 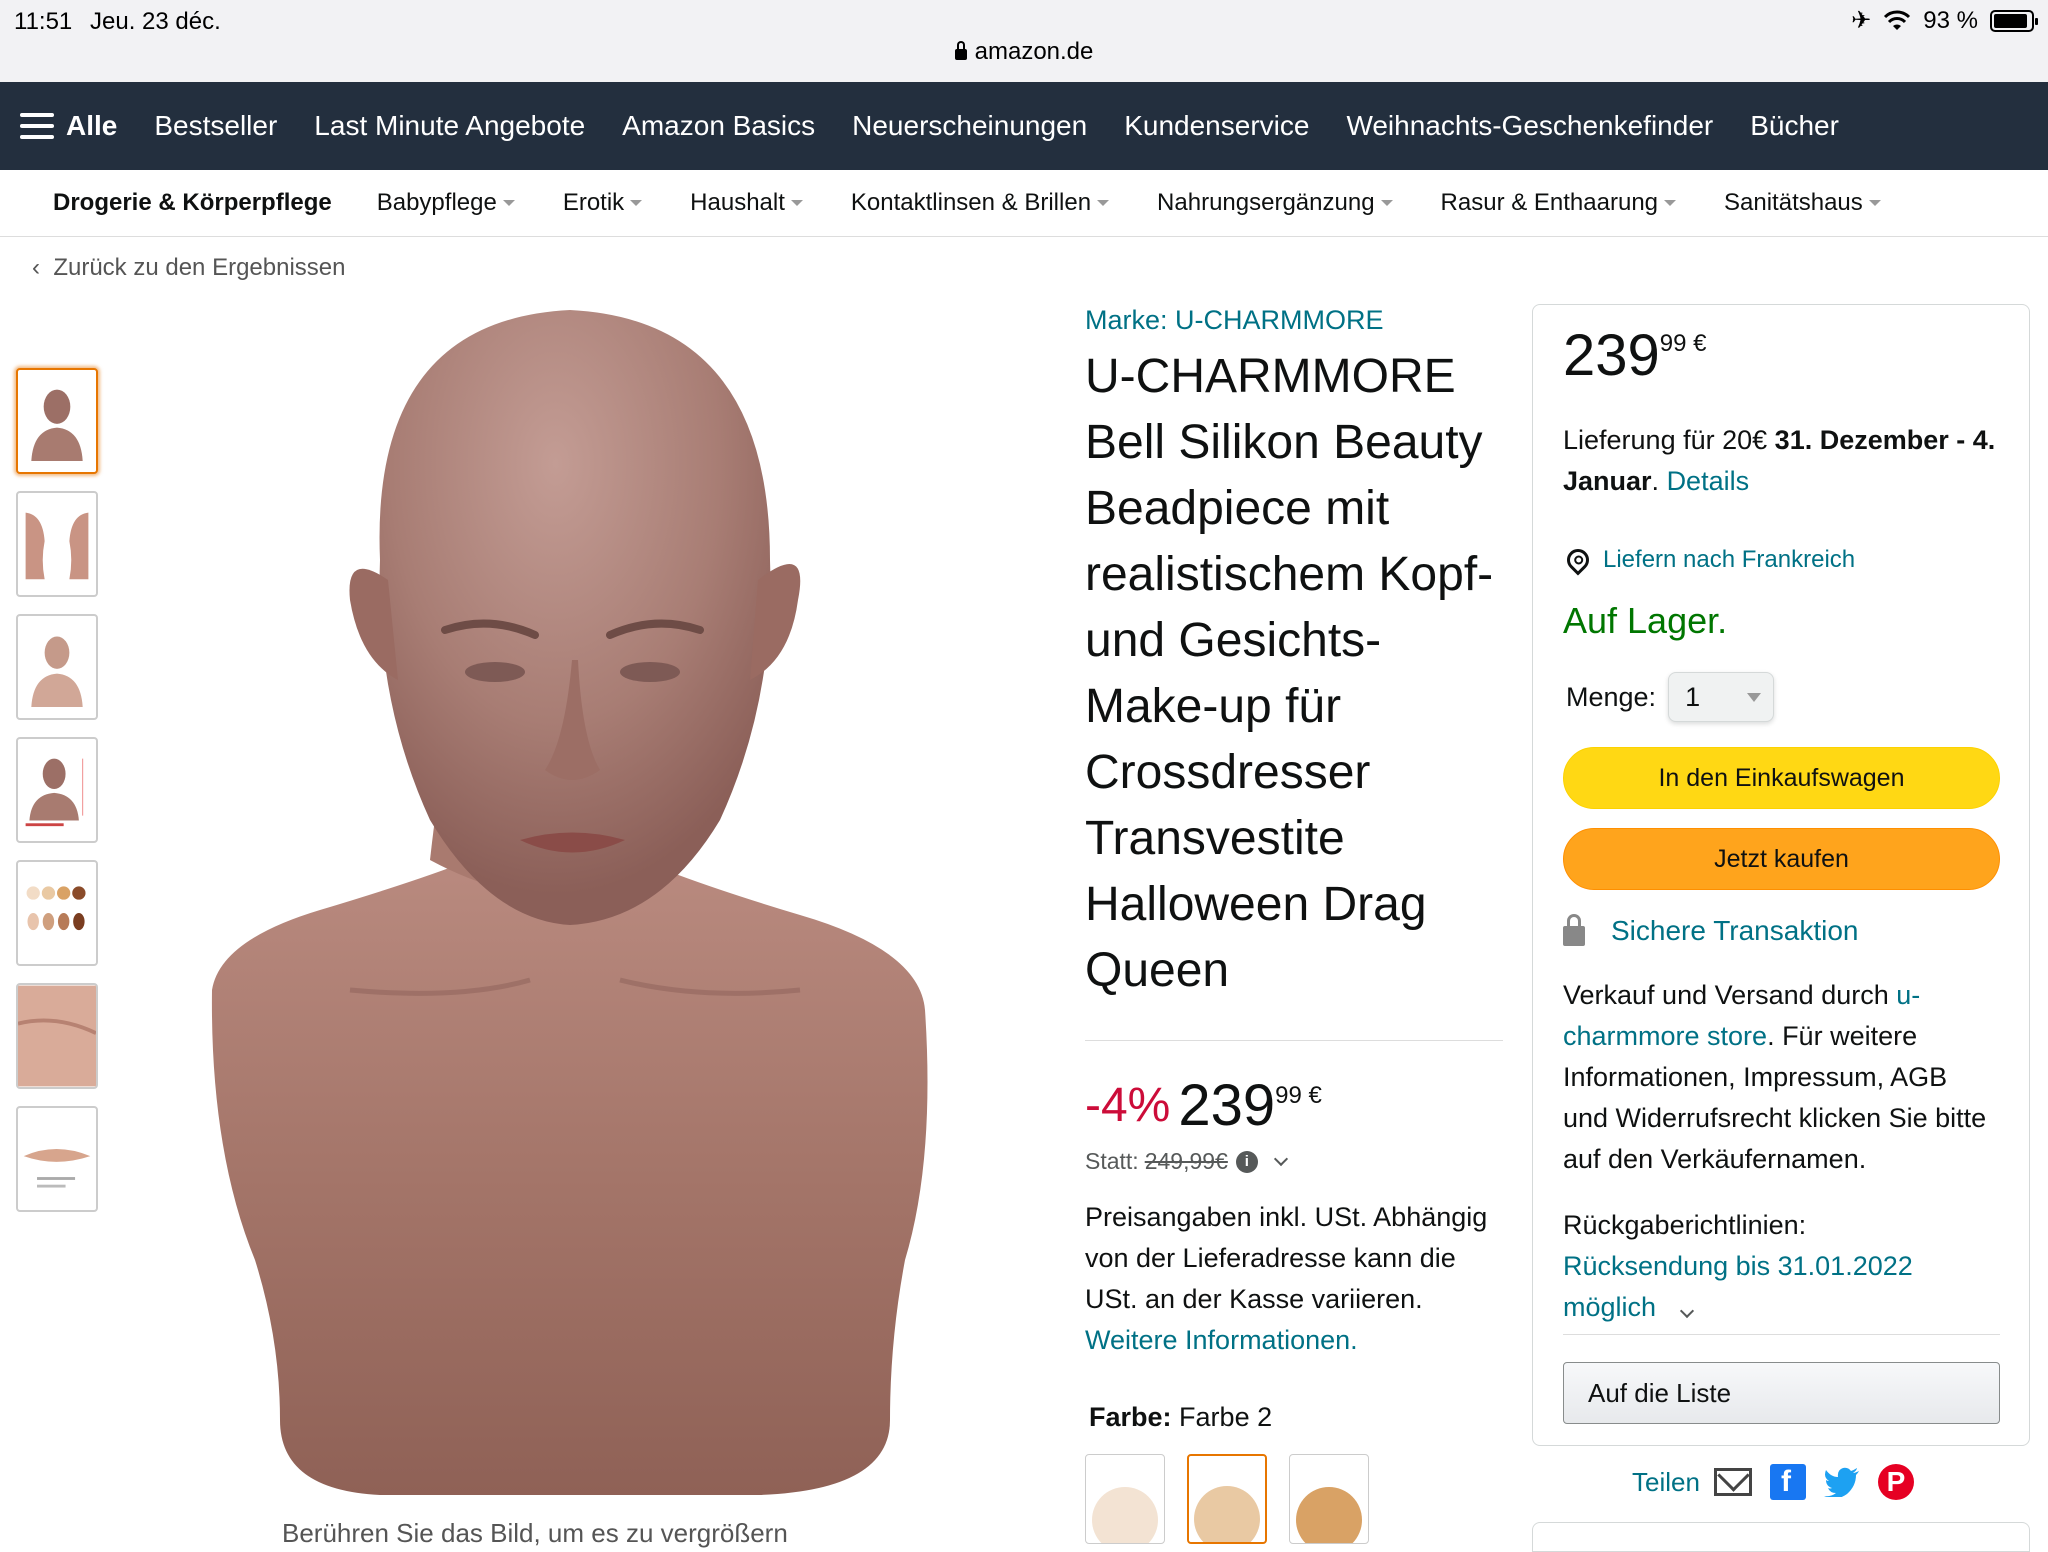 I want to click on secure-transaction: Sichere Transaktion, so click(x=1711, y=930).